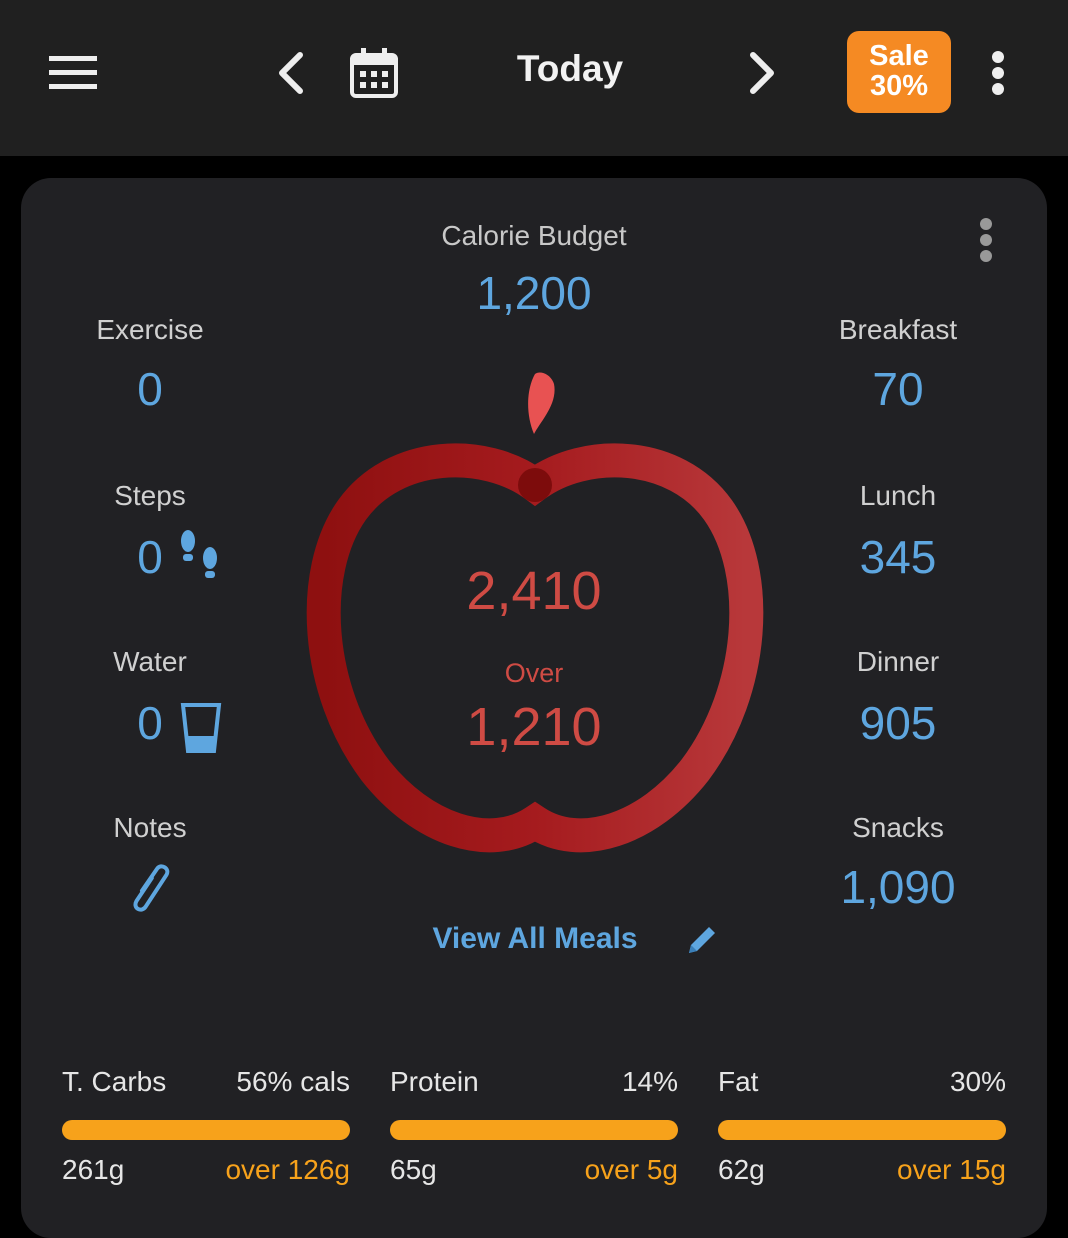 This screenshot has width=1068, height=1238. What do you see at coordinates (201, 728) in the screenshot?
I see `water-glass-icon` at bounding box center [201, 728].